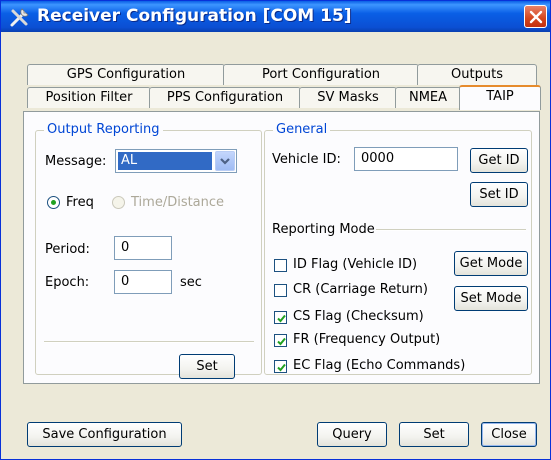 The height and width of the screenshot is (460, 551). I want to click on dropdown-arrow-button, so click(225, 161).